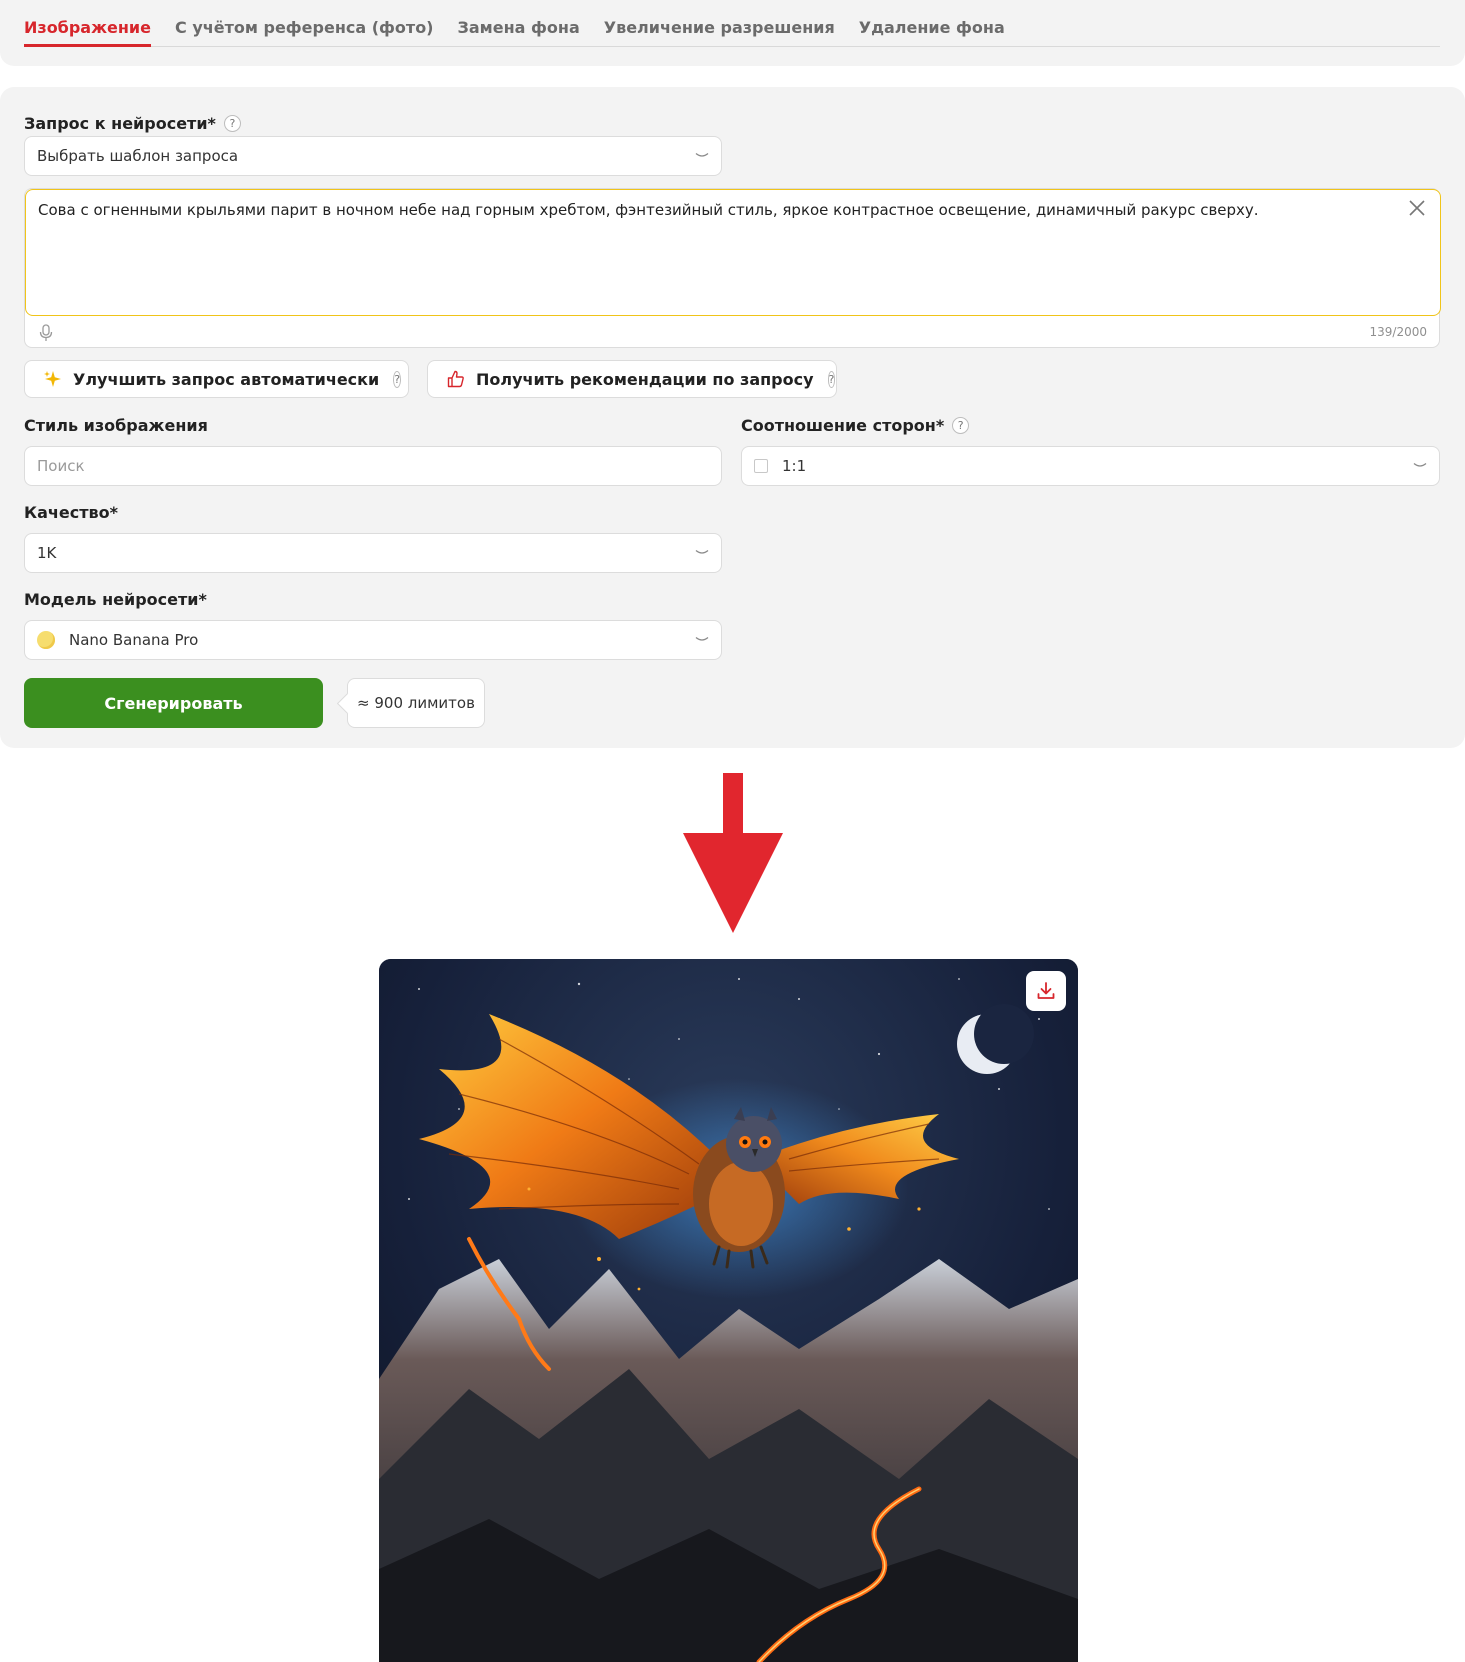  I want to click on microphone-icon, so click(46, 333).